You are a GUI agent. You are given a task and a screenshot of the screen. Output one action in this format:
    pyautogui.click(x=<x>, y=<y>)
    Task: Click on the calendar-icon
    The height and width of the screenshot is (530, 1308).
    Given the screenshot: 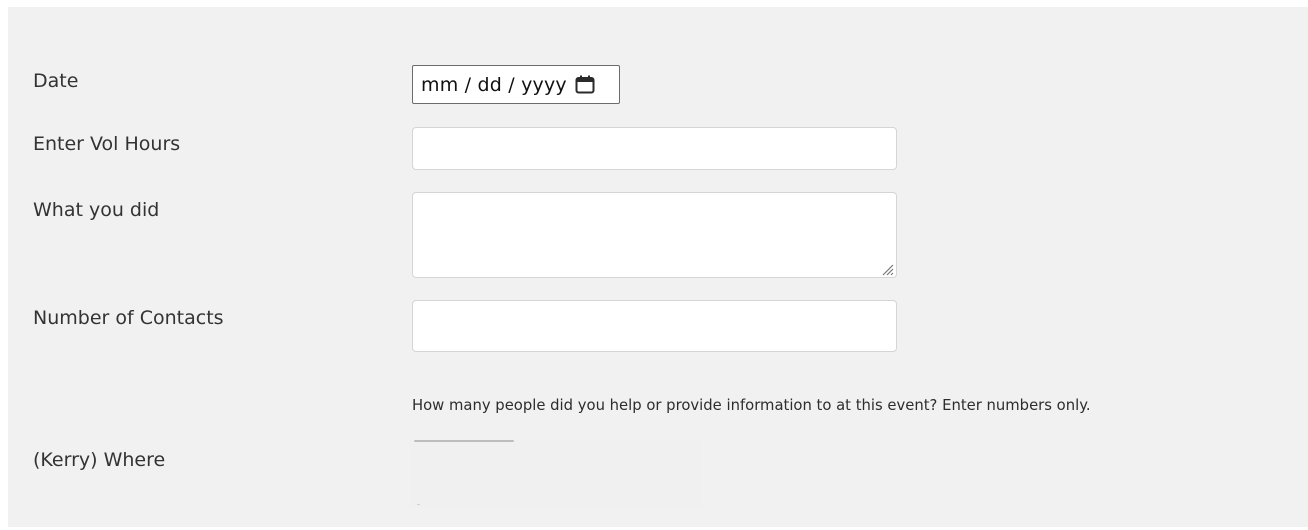 What is the action you would take?
    pyautogui.click(x=585, y=84)
    